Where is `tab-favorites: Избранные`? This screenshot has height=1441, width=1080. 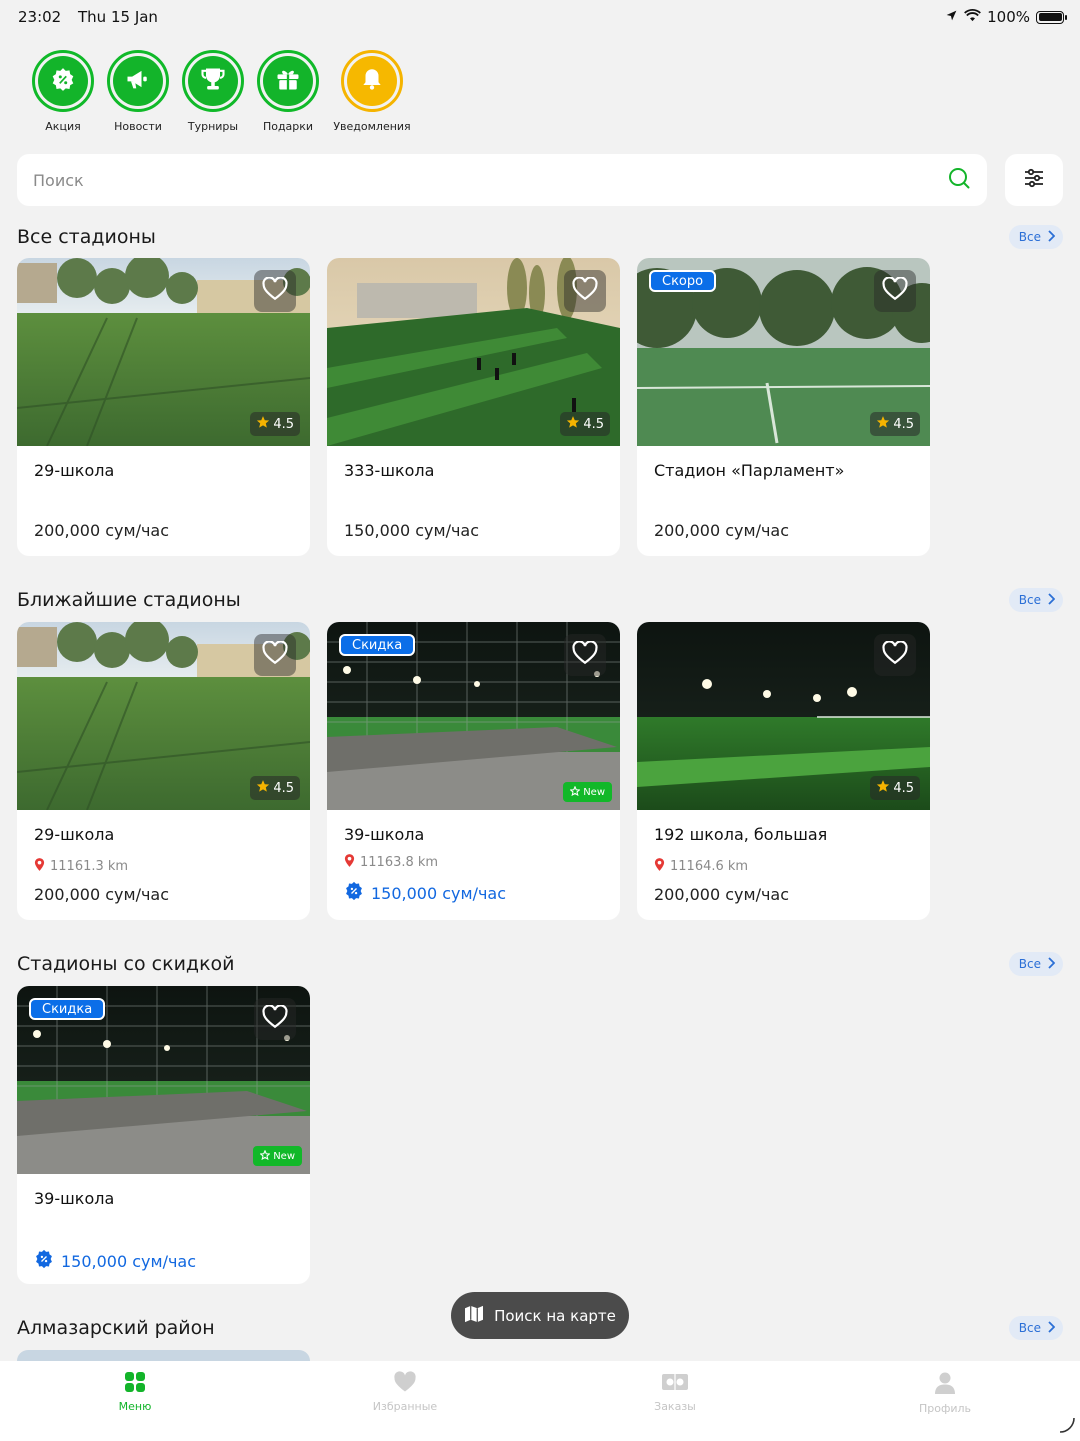 tab-favorites: Избранные is located at coordinates (405, 1401).